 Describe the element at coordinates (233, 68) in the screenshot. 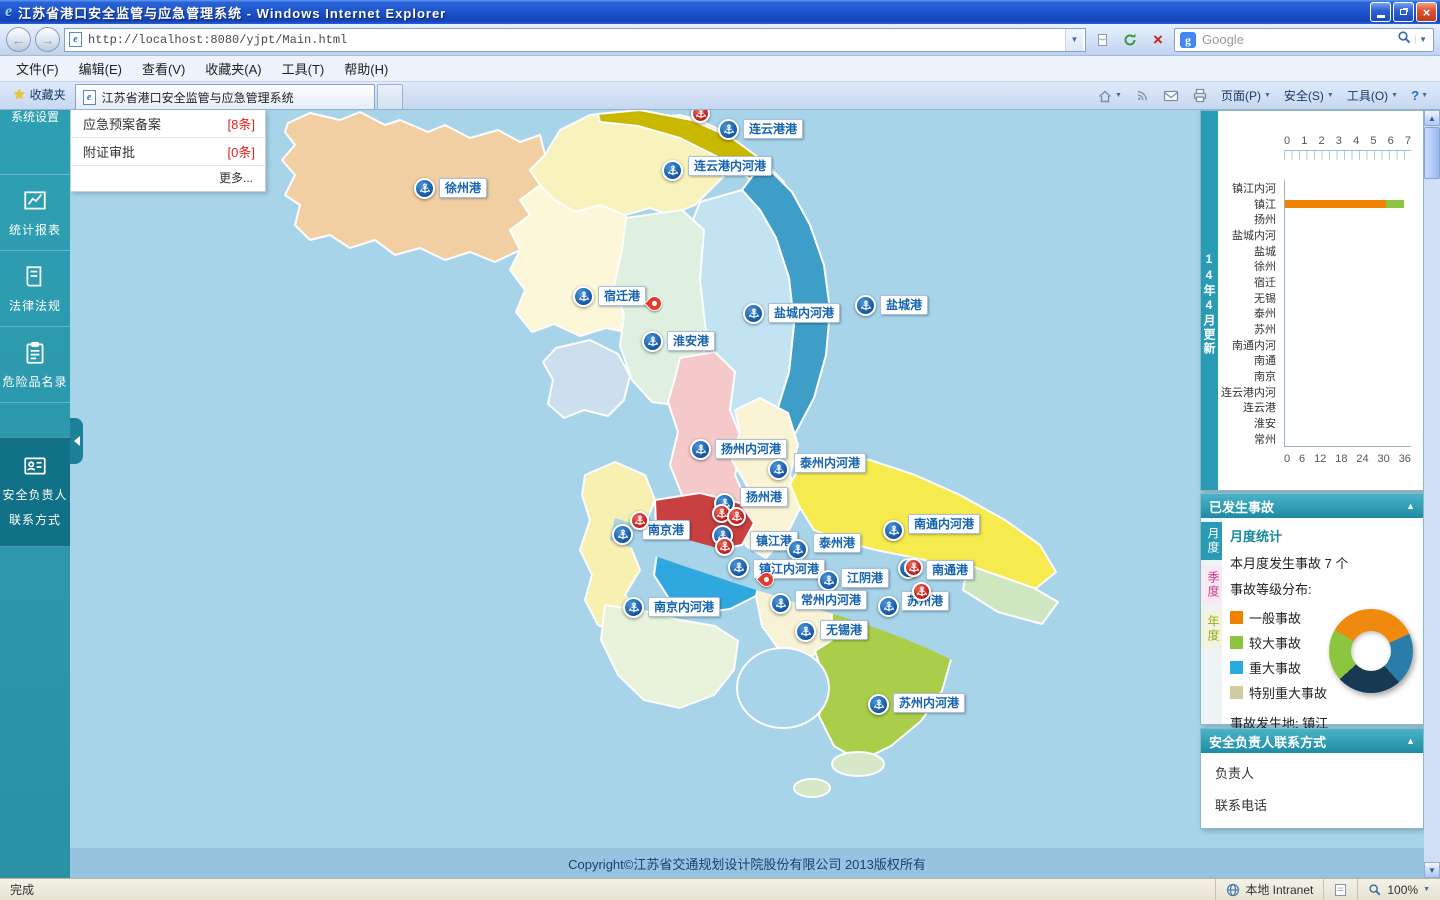

I see `menu-item: 收藏夹(A)` at that location.